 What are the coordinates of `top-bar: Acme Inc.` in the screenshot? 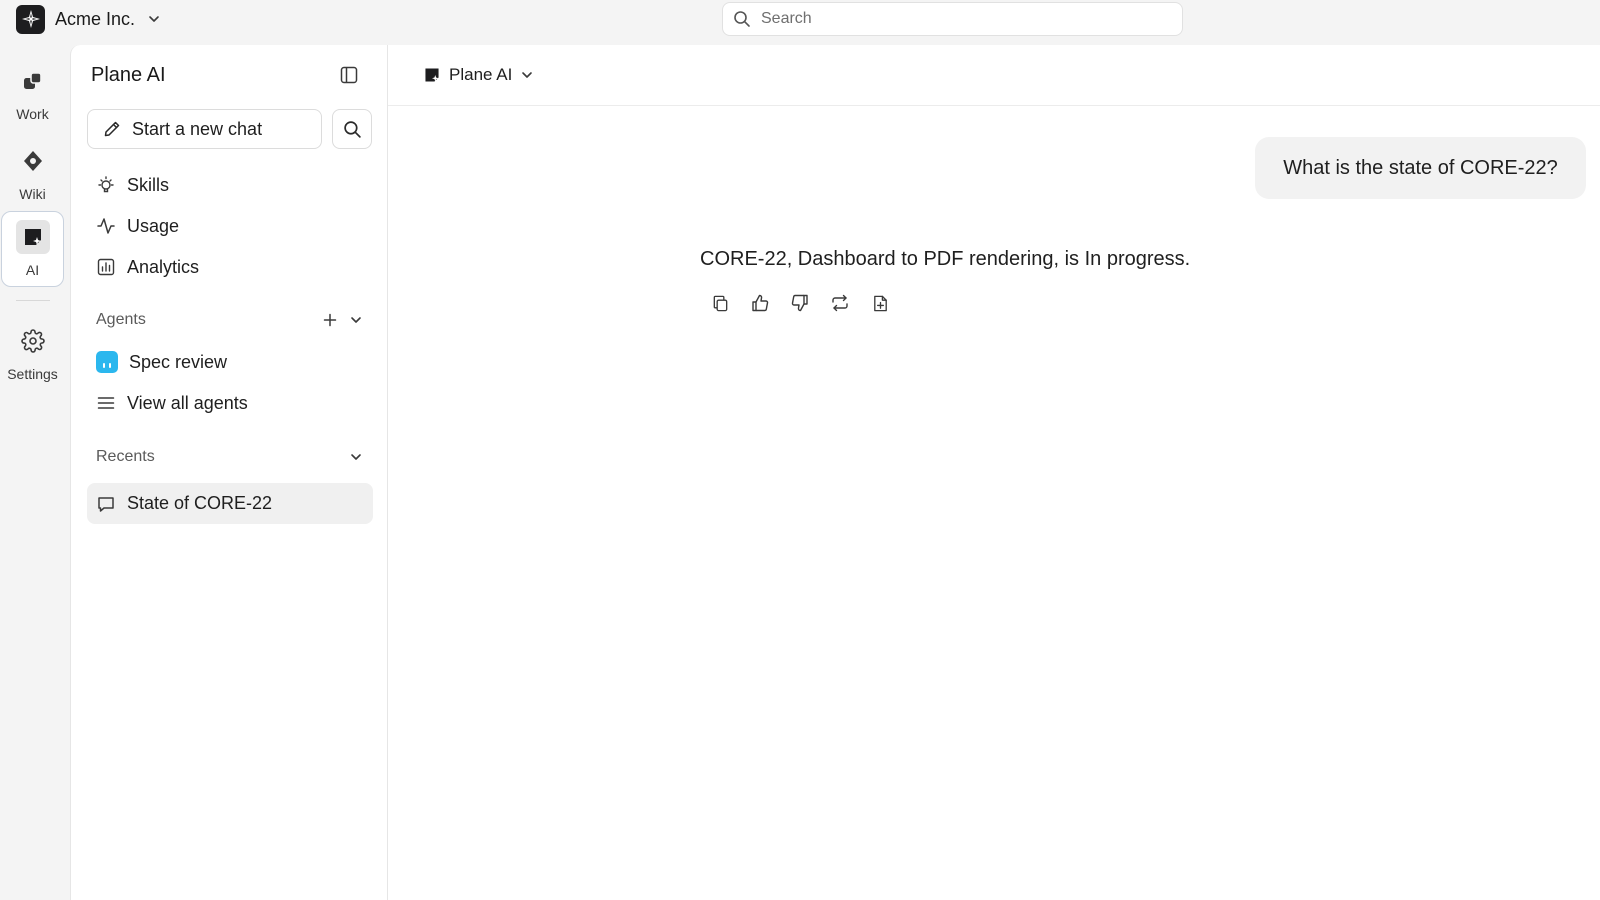 It's located at (800, 22).